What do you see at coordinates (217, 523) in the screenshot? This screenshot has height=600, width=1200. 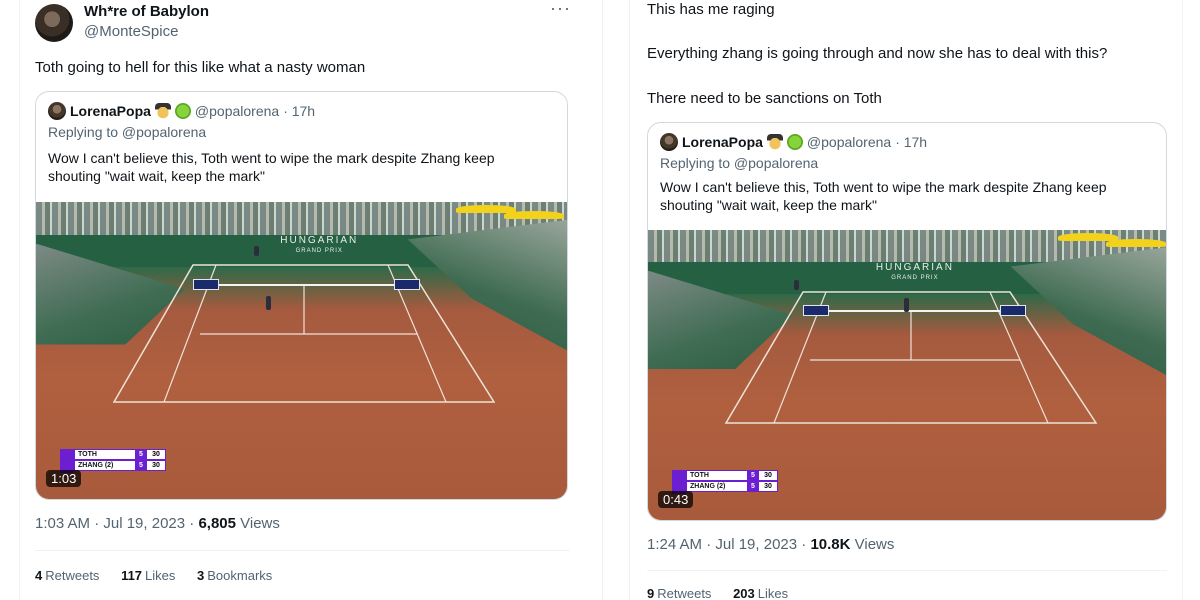 I see `views-count: 6,805` at bounding box center [217, 523].